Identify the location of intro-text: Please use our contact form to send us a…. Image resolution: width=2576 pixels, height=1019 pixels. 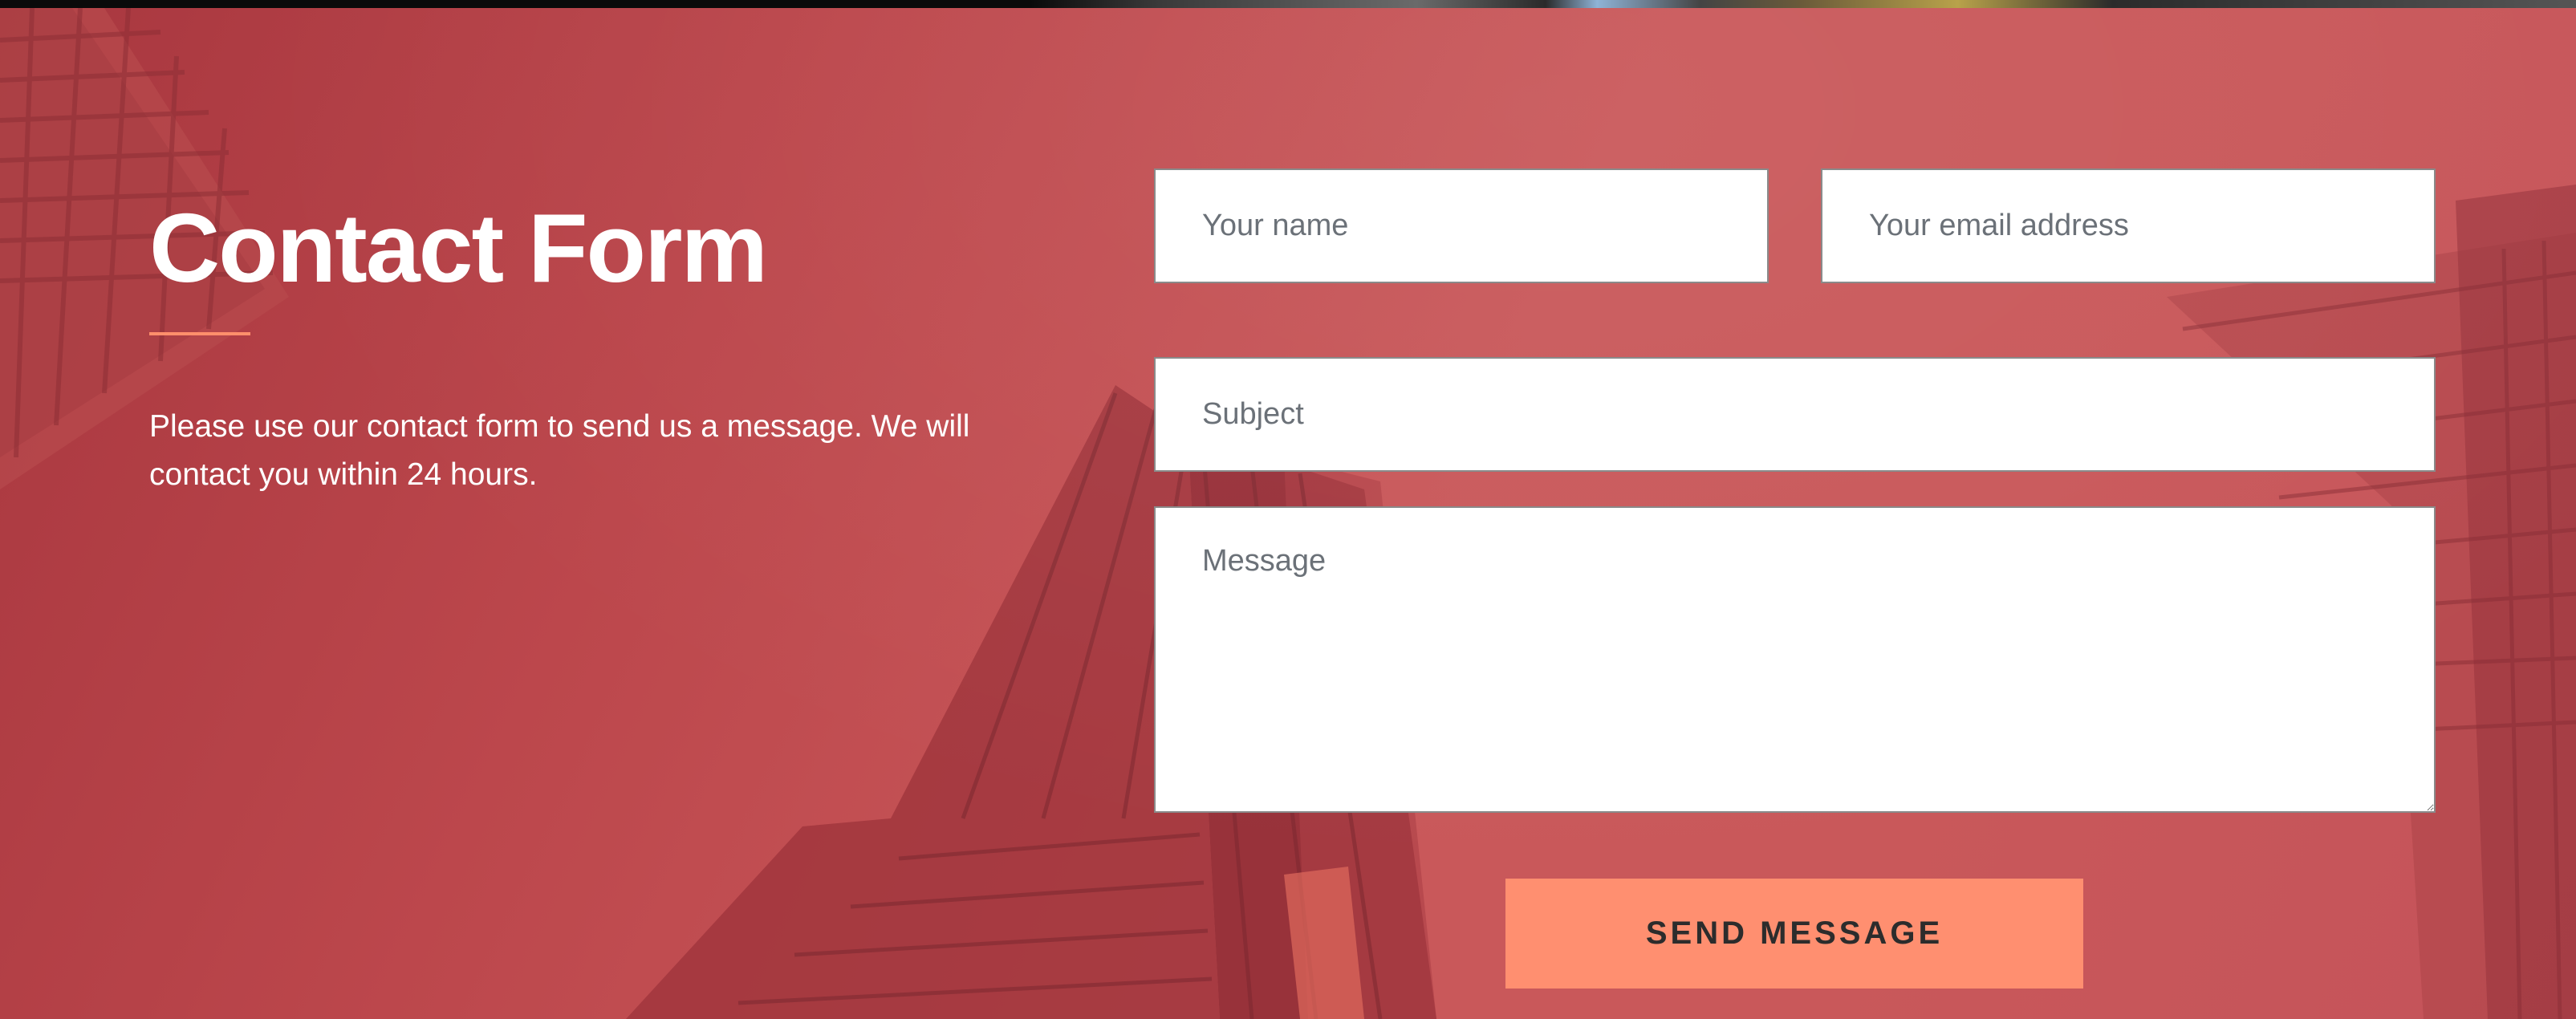
(559, 451).